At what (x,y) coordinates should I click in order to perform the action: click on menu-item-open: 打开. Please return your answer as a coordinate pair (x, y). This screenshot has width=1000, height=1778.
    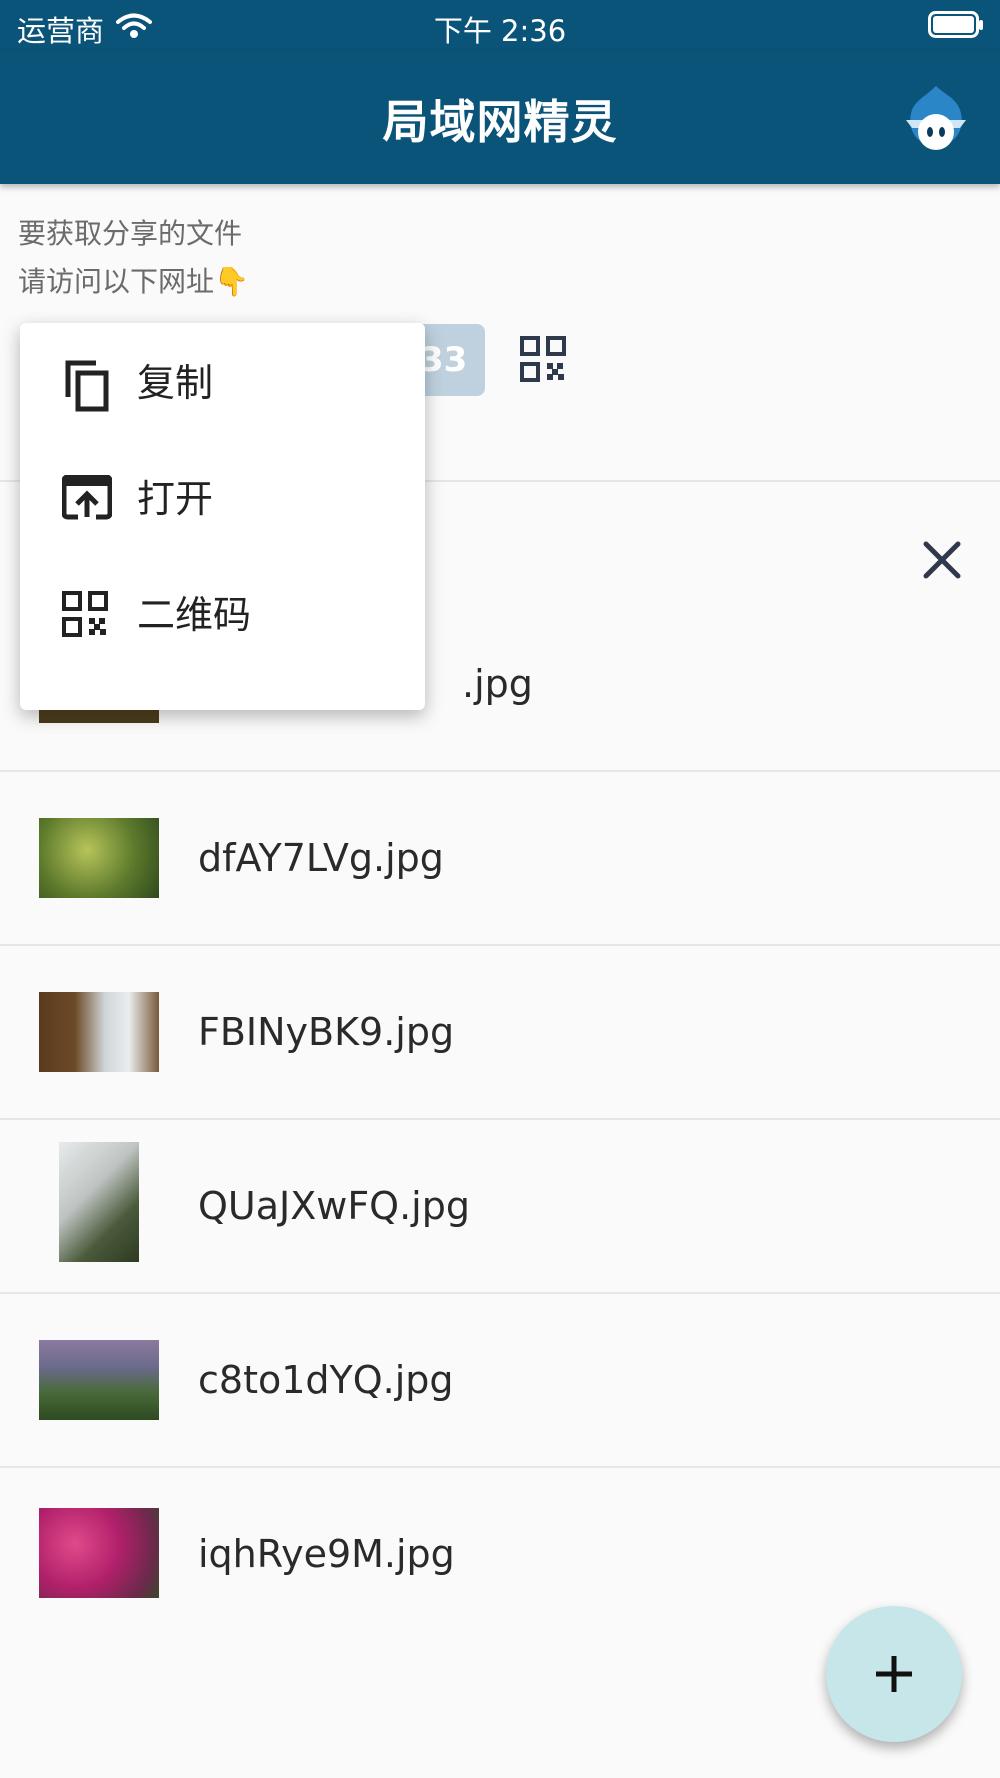
    Looking at the image, I should click on (222, 499).